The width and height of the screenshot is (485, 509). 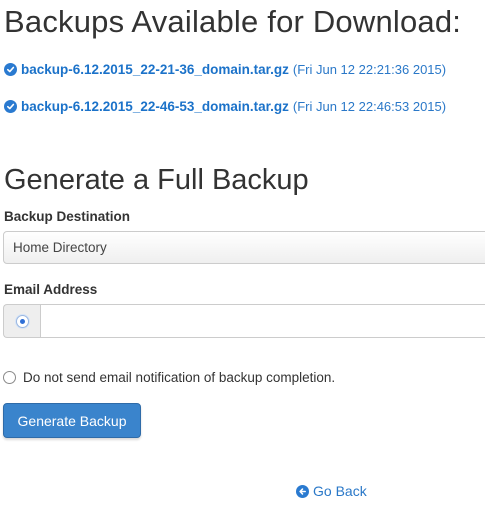 I want to click on email-notify-radio, so click(x=22, y=321).